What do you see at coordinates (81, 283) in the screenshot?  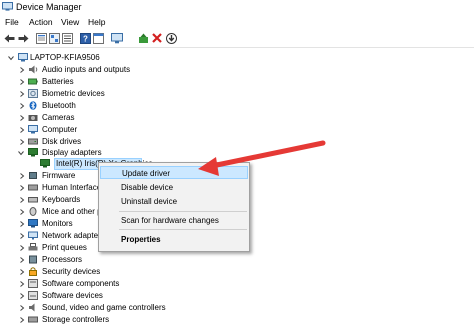 I see `tree-item-label: Software components` at bounding box center [81, 283].